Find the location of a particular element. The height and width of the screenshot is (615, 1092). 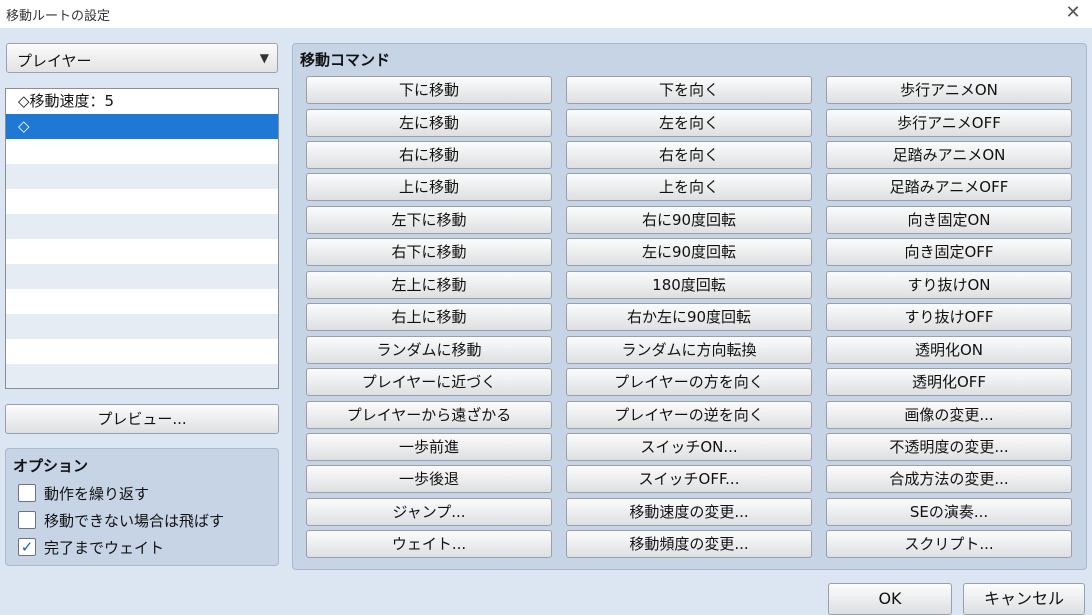

command-button: 左に90度回転 is located at coordinates (689, 252).